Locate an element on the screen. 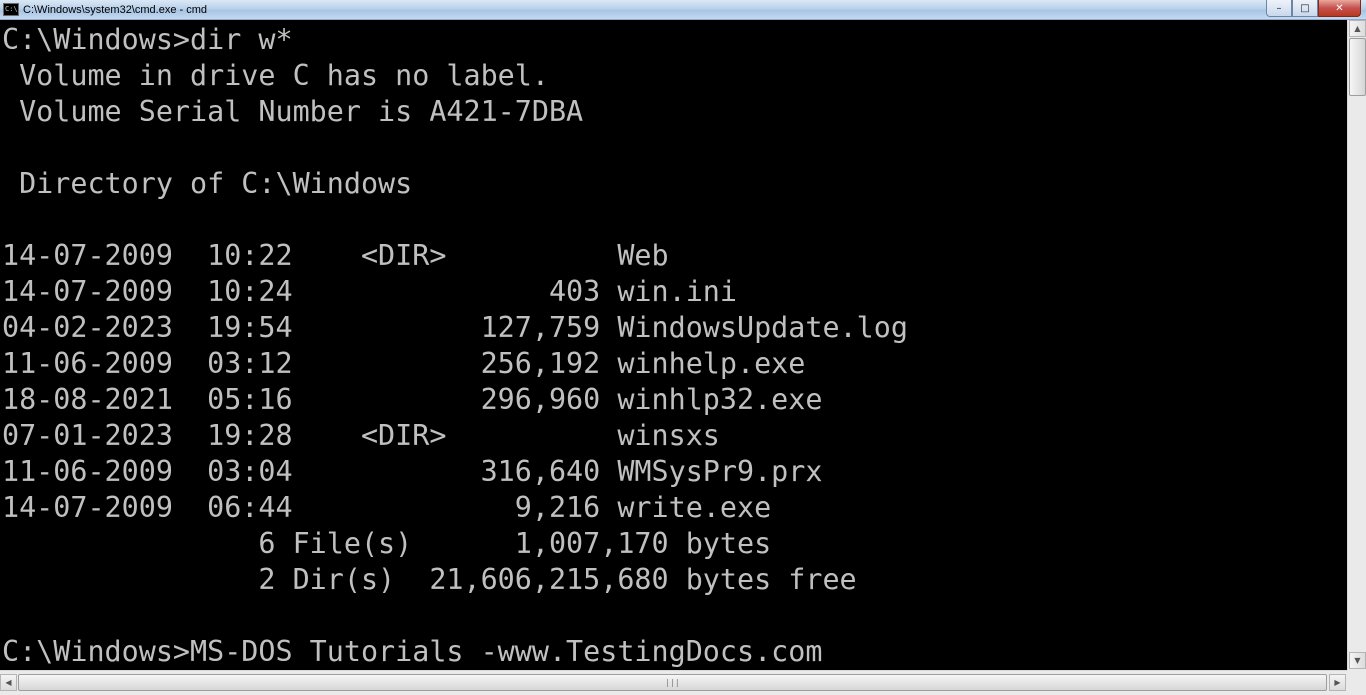 The height and width of the screenshot is (695, 1366). close-button: ✕ is located at coordinates (1339, 8).